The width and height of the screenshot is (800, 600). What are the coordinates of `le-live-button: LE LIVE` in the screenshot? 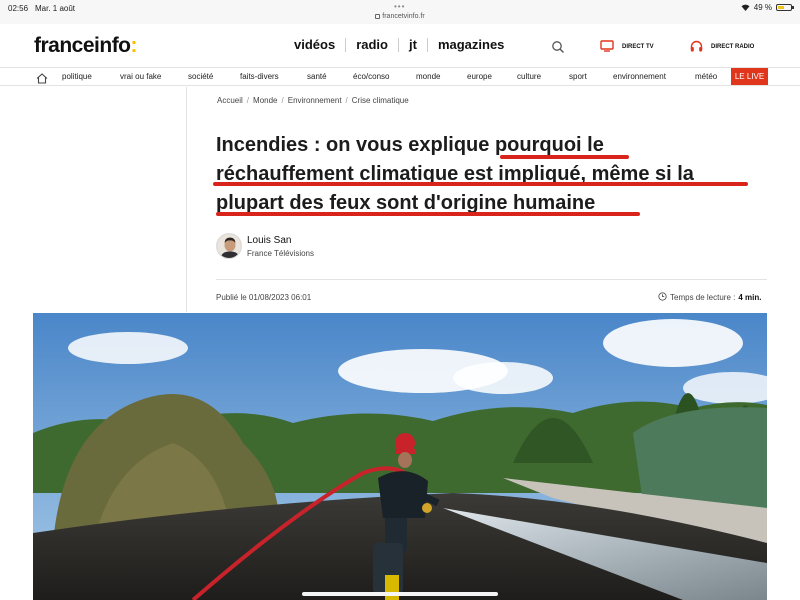 It's located at (749, 76).